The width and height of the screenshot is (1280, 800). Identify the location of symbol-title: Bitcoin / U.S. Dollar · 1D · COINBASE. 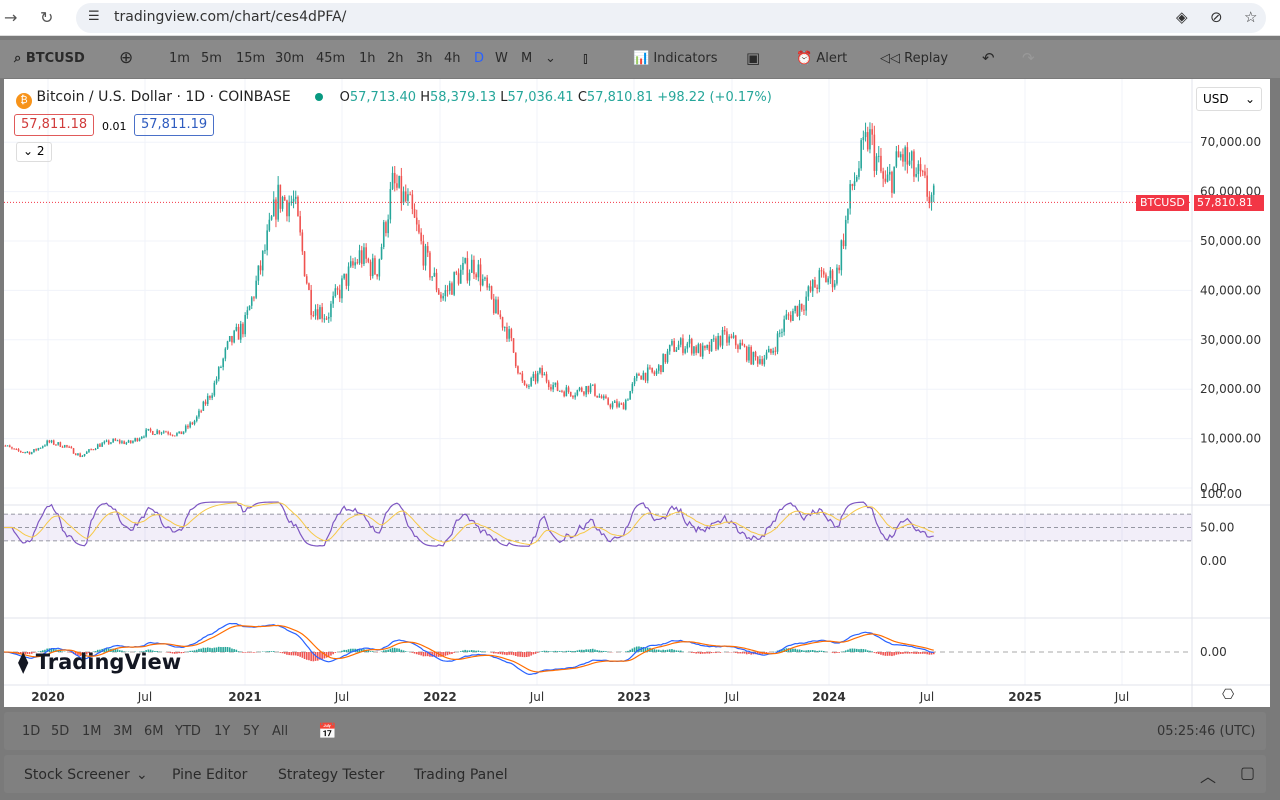
(163, 97).